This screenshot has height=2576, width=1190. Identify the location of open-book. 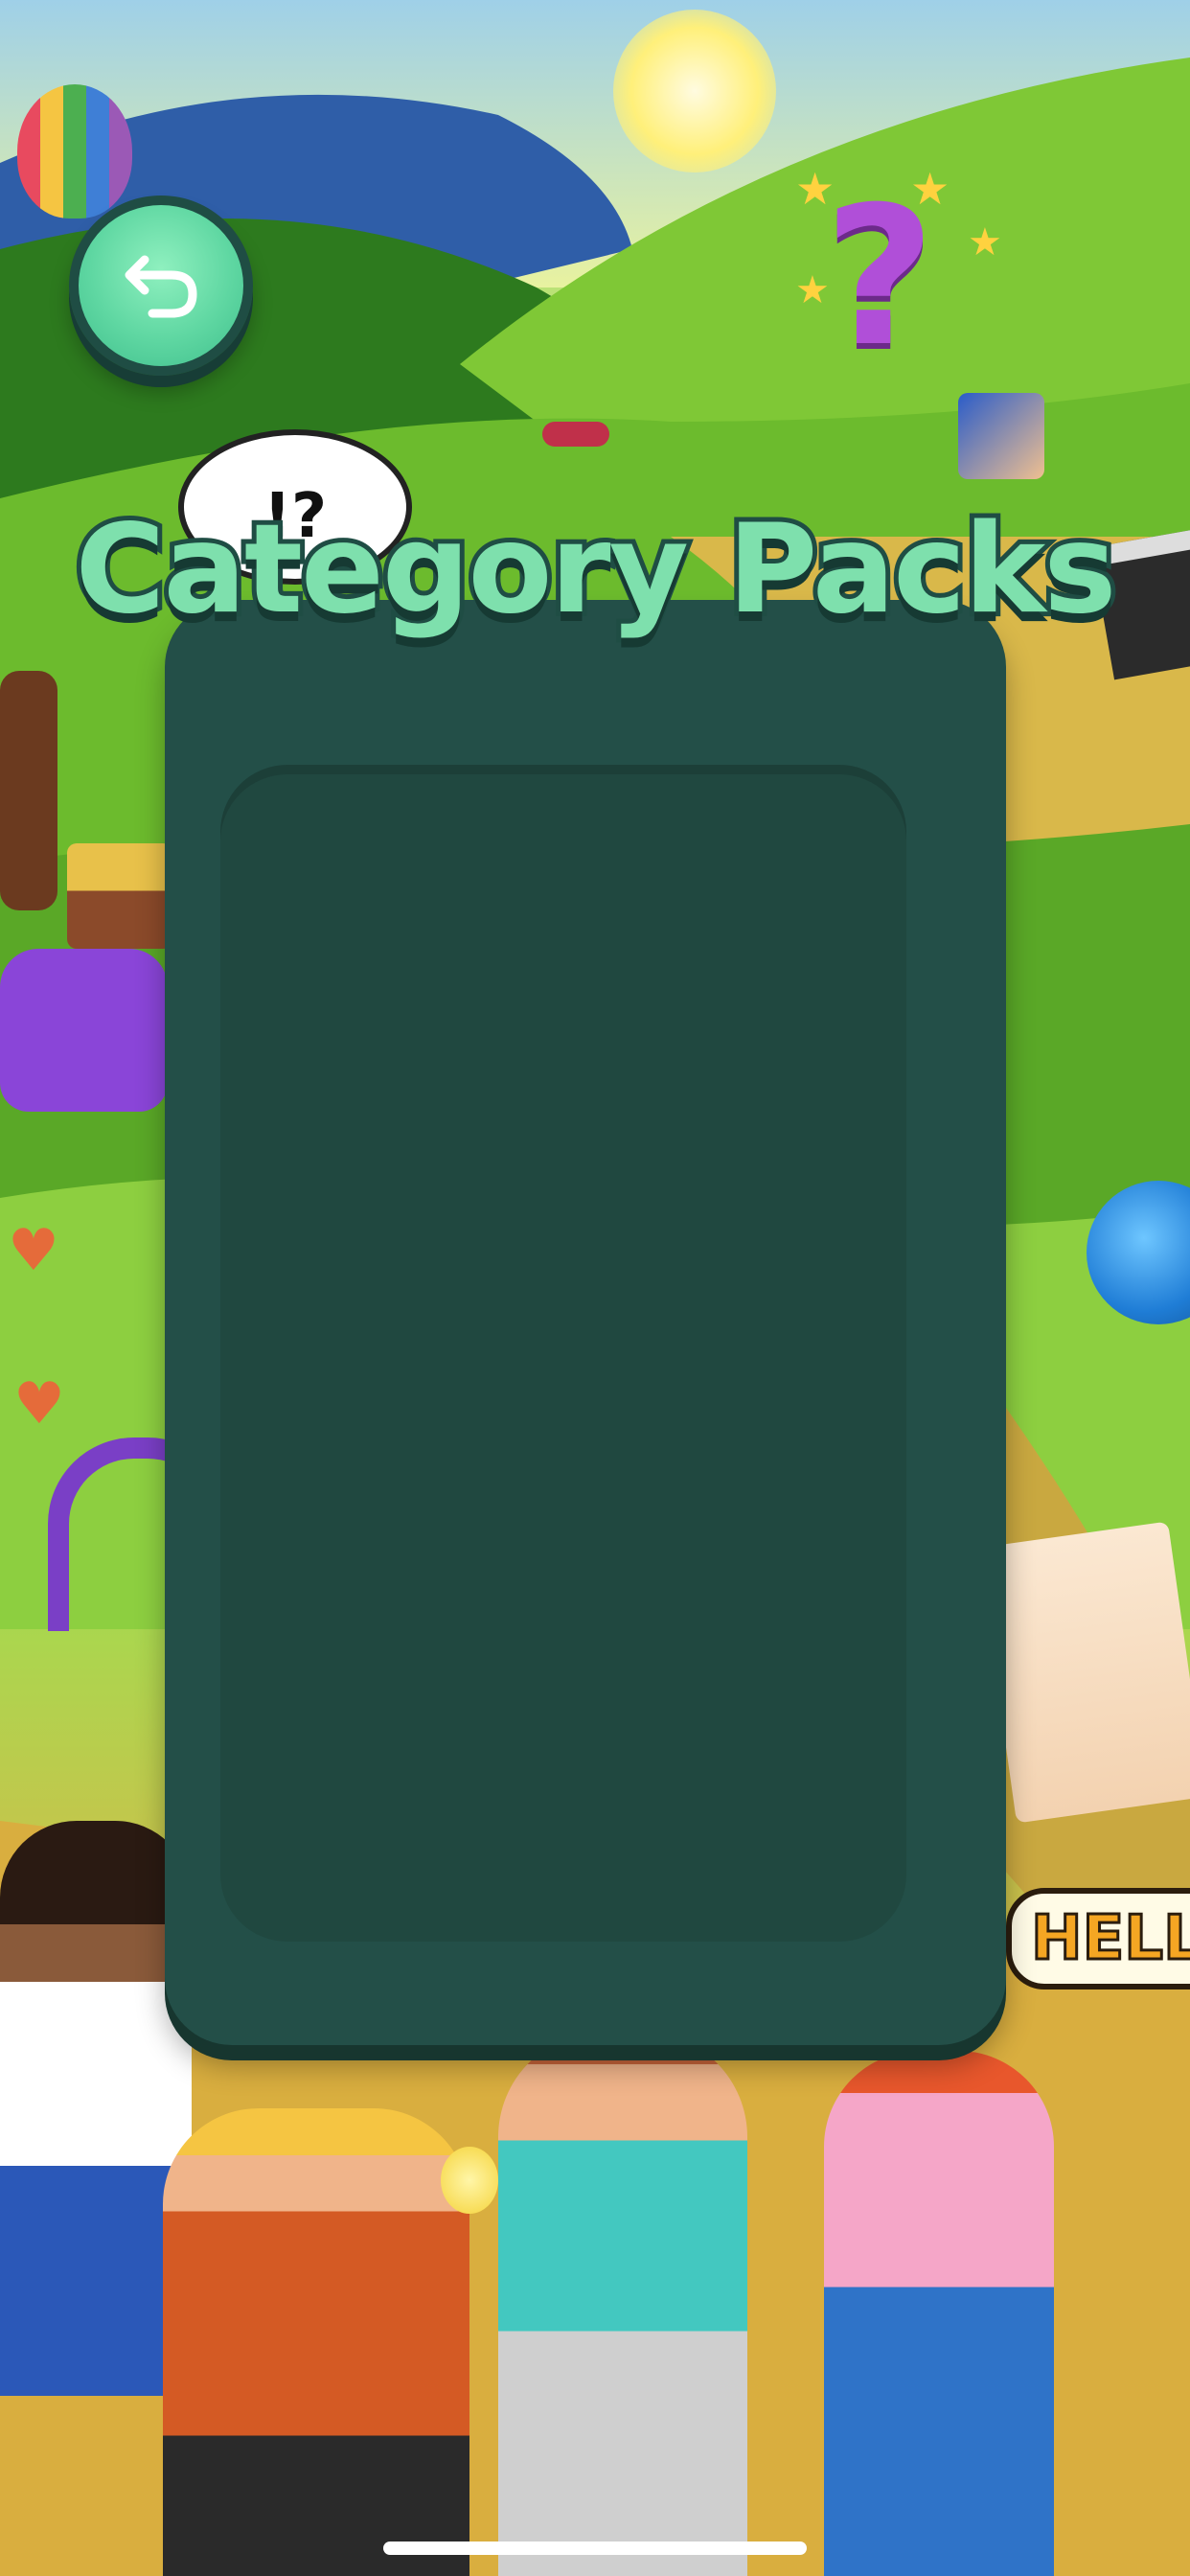
(1083, 1672).